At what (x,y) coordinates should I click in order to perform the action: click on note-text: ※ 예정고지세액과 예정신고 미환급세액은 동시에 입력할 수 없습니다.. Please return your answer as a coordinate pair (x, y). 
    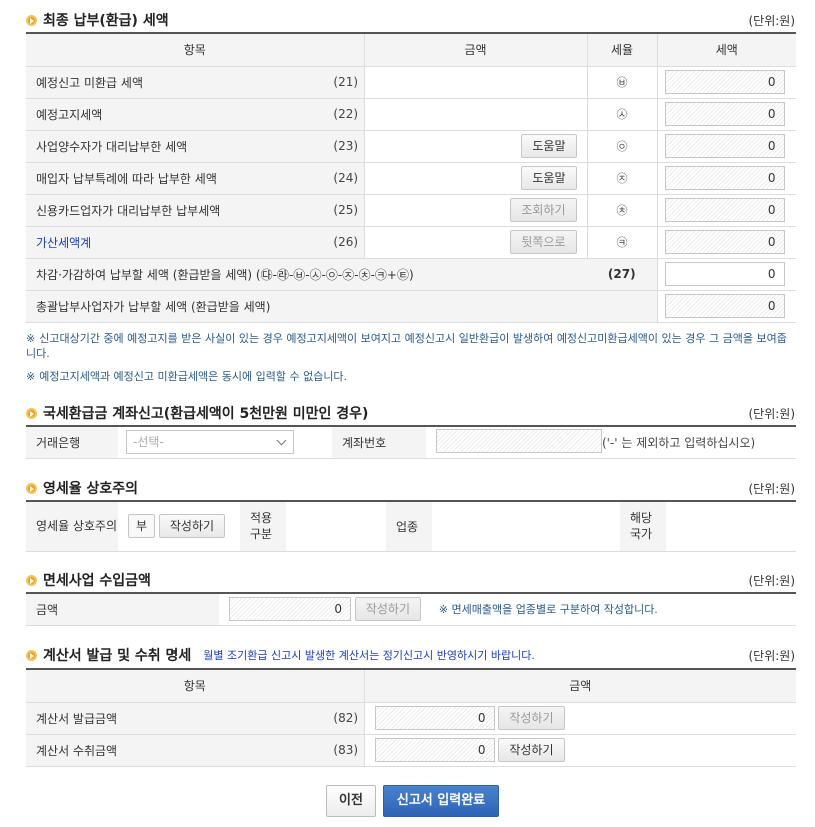
    Looking at the image, I should click on (187, 376).